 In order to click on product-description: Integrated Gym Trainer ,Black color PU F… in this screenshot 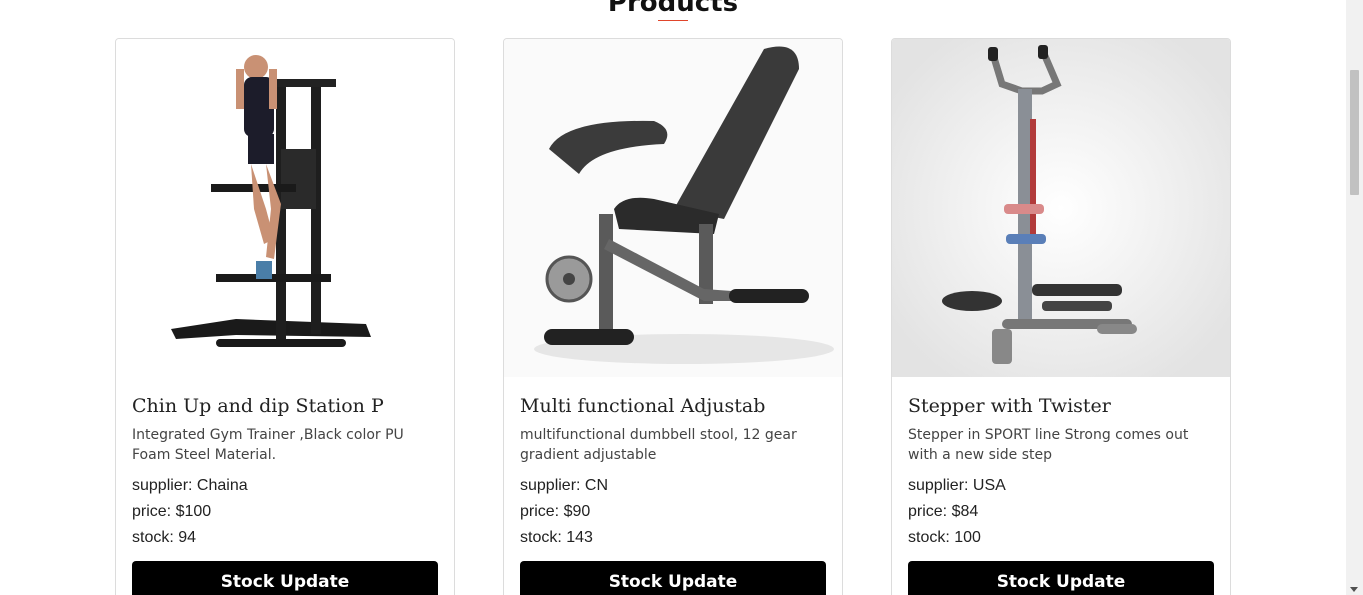, I will do `click(268, 445)`.